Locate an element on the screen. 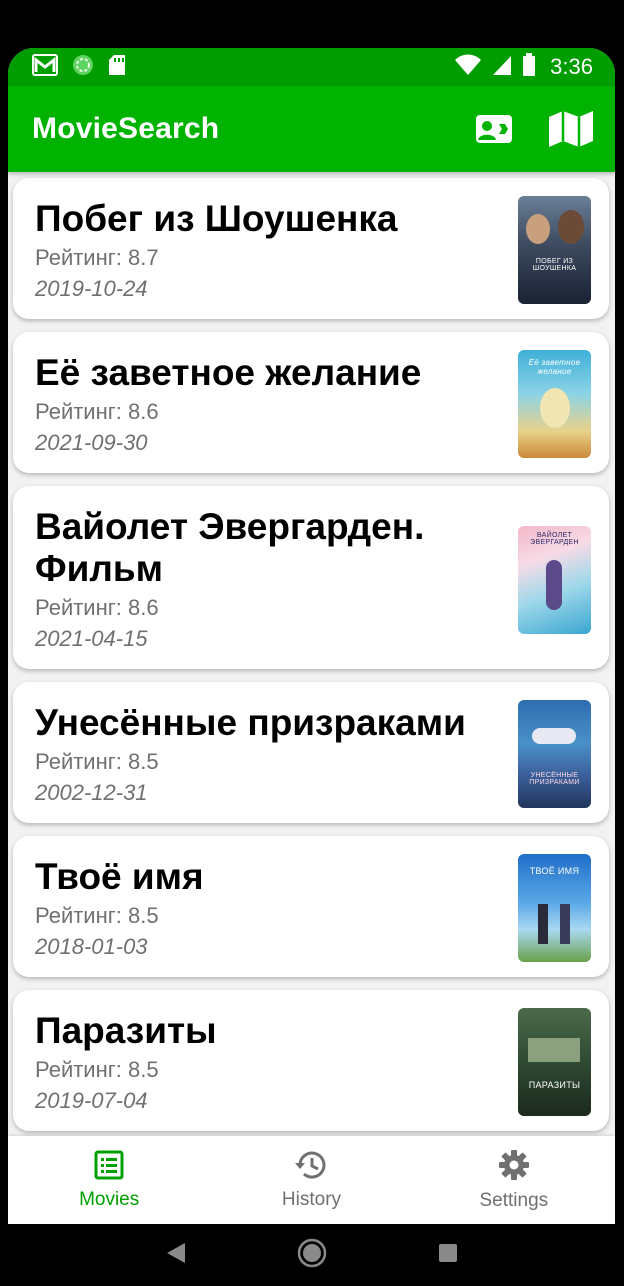 The image size is (624, 1286). movie-poster: УНЕСЁННЫЕ ПРИЗРАКАМИ is located at coordinates (554, 754).